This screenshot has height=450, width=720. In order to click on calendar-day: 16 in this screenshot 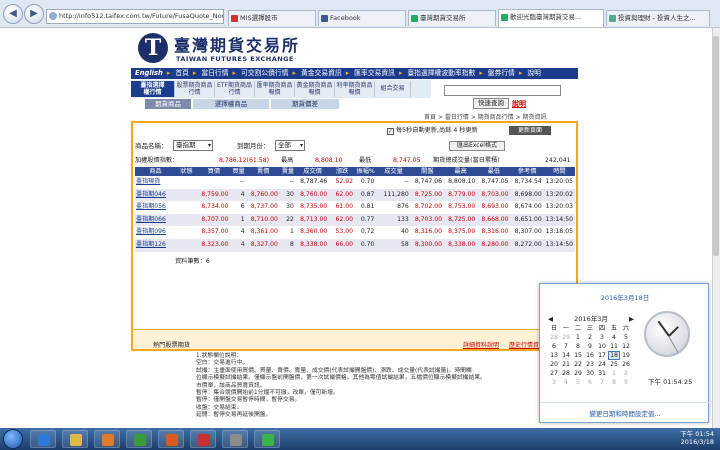, I will do `click(590, 355)`.